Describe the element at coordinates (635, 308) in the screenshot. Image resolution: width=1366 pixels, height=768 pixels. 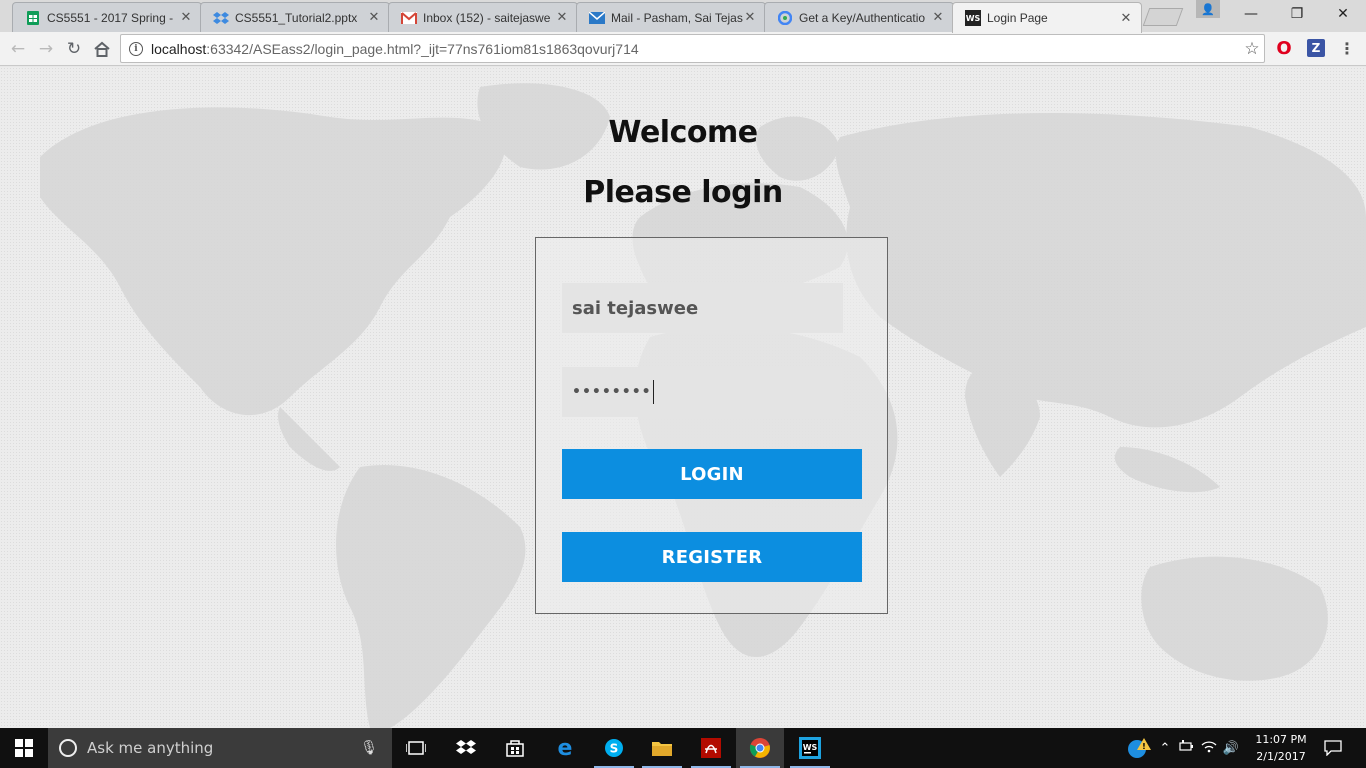
I see `username-value: sai tejaswee` at that location.